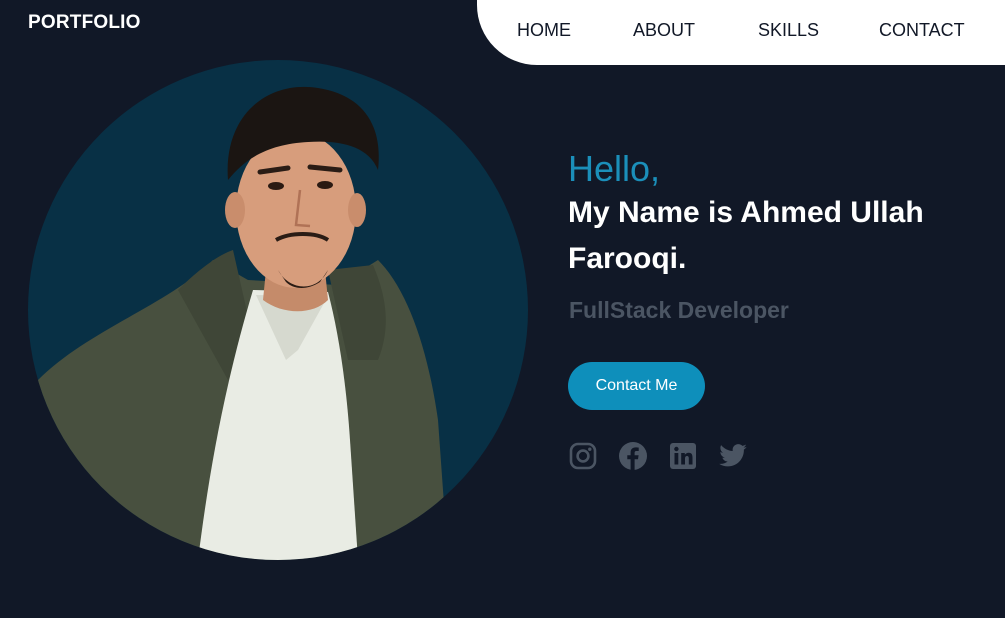 This screenshot has height=618, width=1005. Describe the element at coordinates (733, 456) in the screenshot. I see `twitter-icon` at that location.